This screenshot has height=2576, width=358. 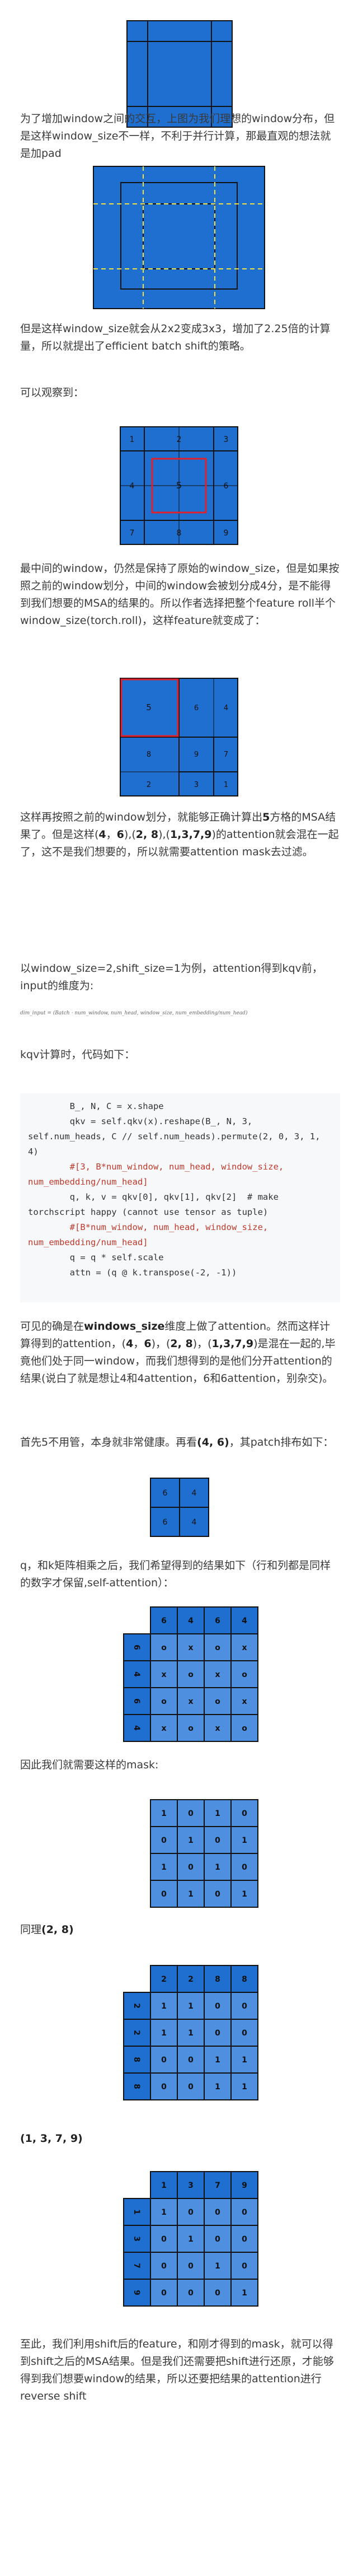 What do you see at coordinates (136, 2059) in the screenshot?
I see `row-header-text: 8` at bounding box center [136, 2059].